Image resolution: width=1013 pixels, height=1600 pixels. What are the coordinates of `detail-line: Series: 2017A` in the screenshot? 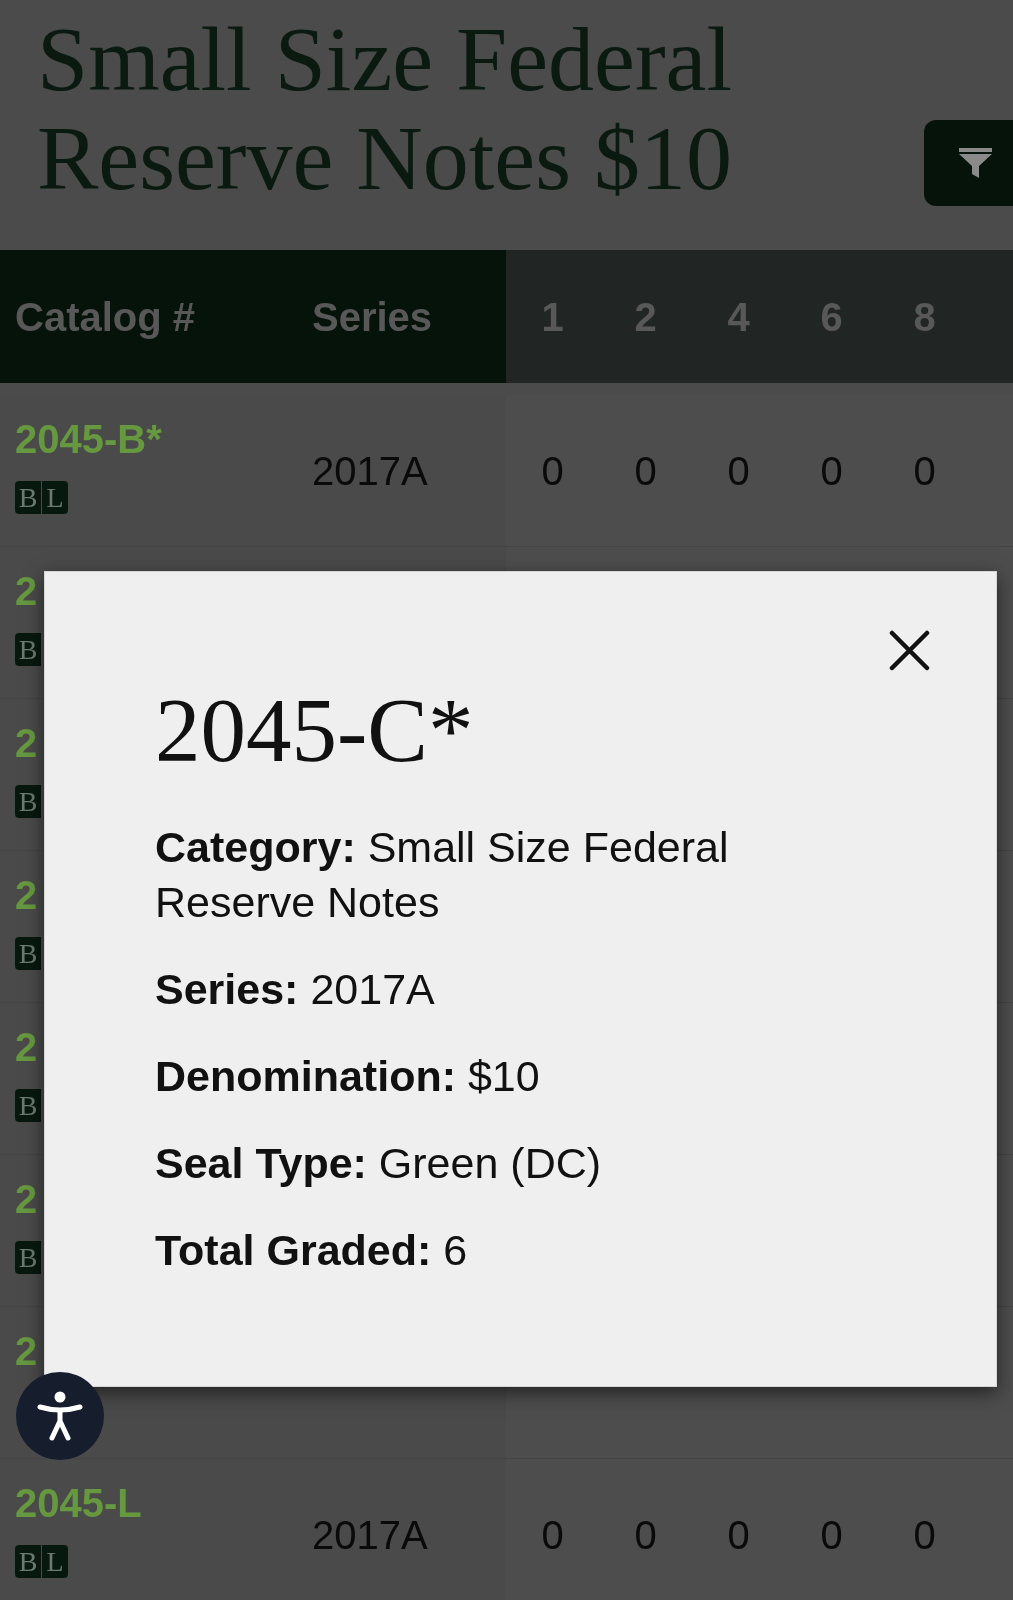 It's located at (295, 989).